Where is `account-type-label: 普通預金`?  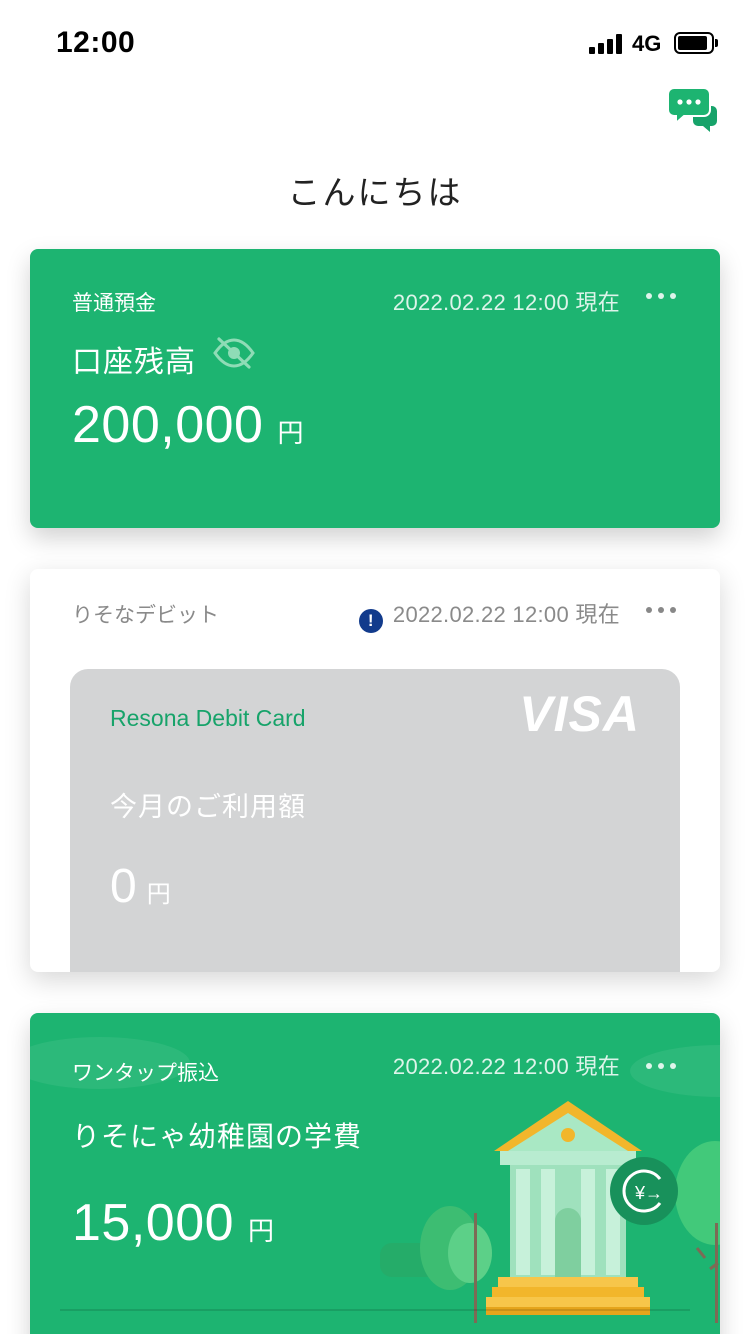 account-type-label: 普通預金 is located at coordinates (114, 303).